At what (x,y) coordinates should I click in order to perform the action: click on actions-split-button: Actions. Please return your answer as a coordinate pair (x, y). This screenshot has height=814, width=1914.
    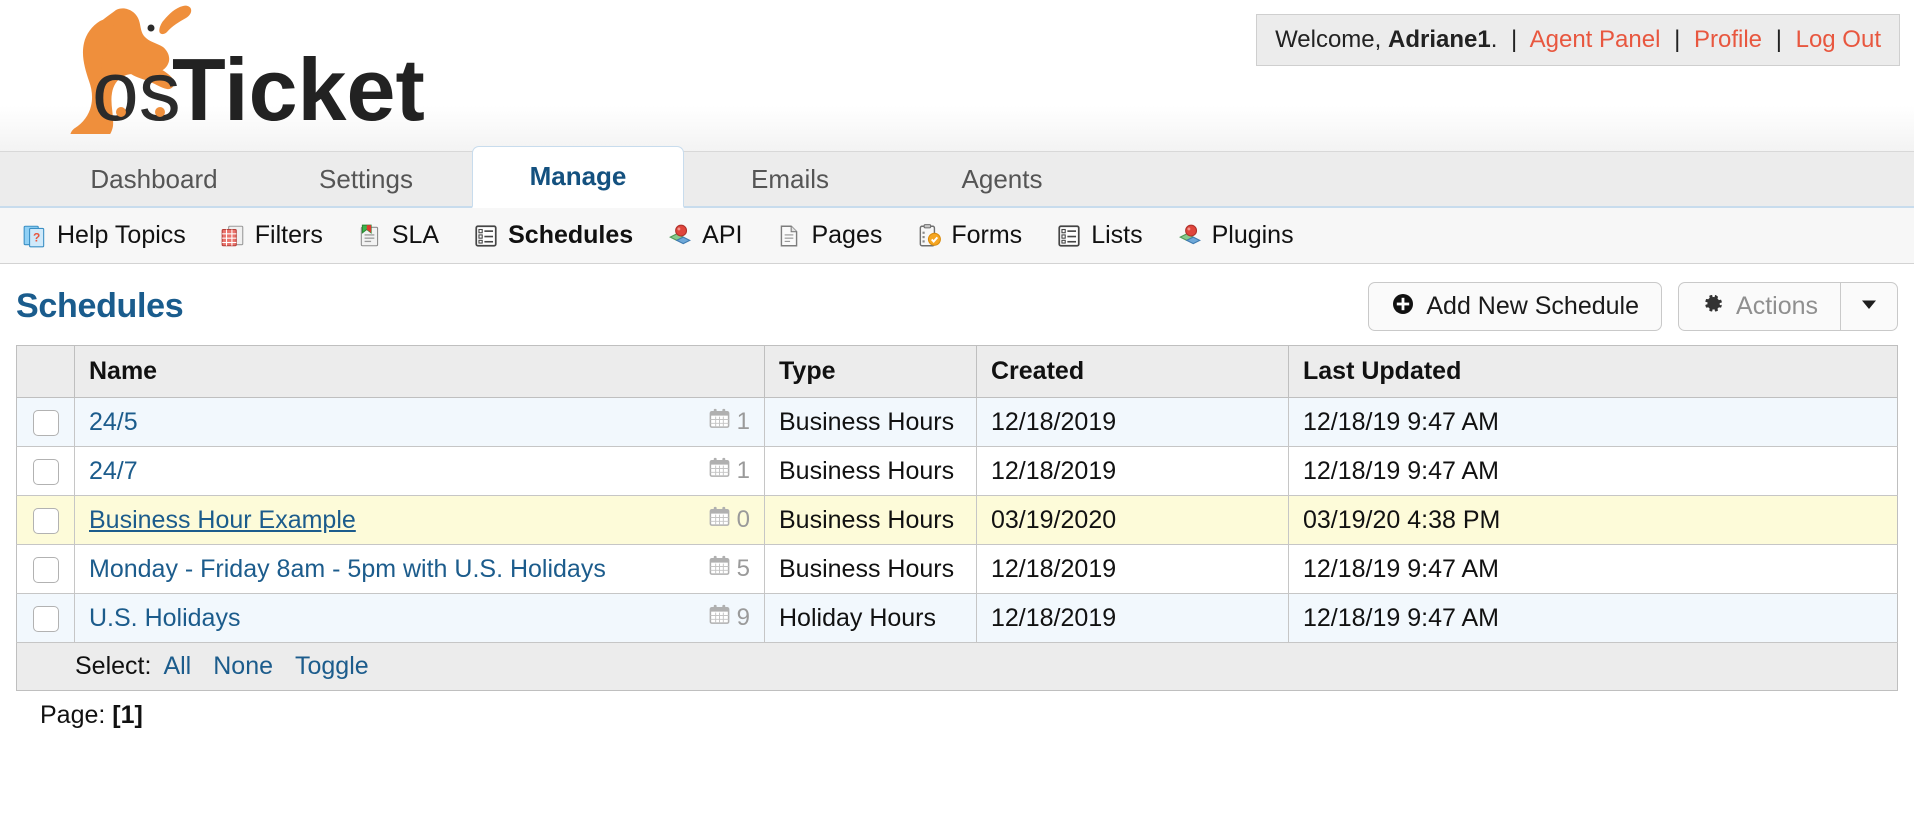
    Looking at the image, I should click on (1788, 306).